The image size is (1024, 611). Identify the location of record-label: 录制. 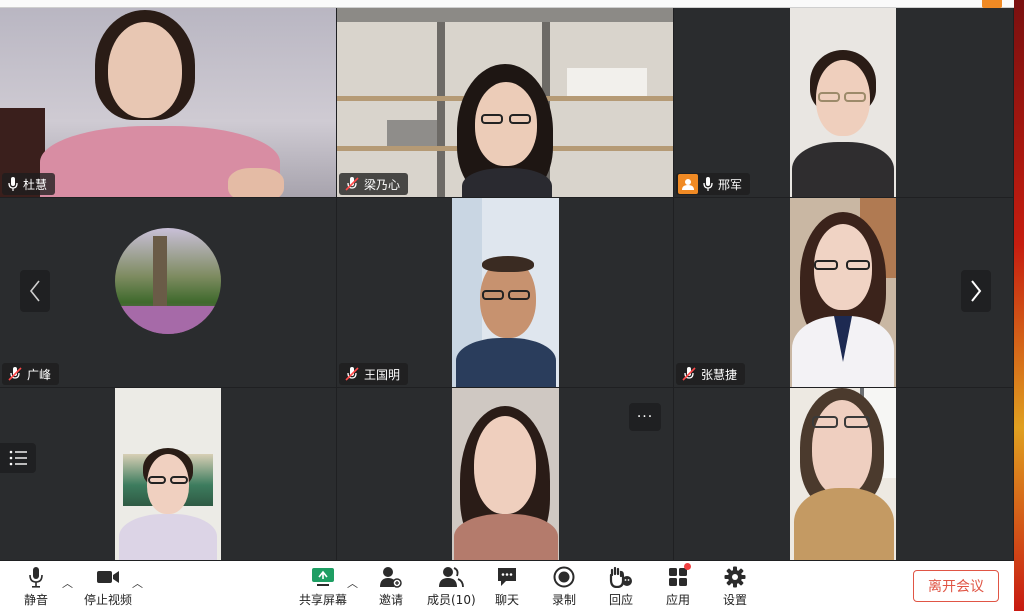
(564, 600).